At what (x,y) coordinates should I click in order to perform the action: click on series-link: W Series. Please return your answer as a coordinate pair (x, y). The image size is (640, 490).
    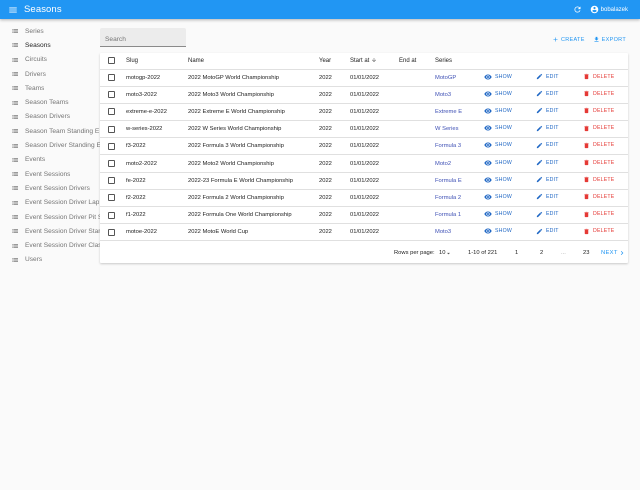
    Looking at the image, I should click on (447, 129).